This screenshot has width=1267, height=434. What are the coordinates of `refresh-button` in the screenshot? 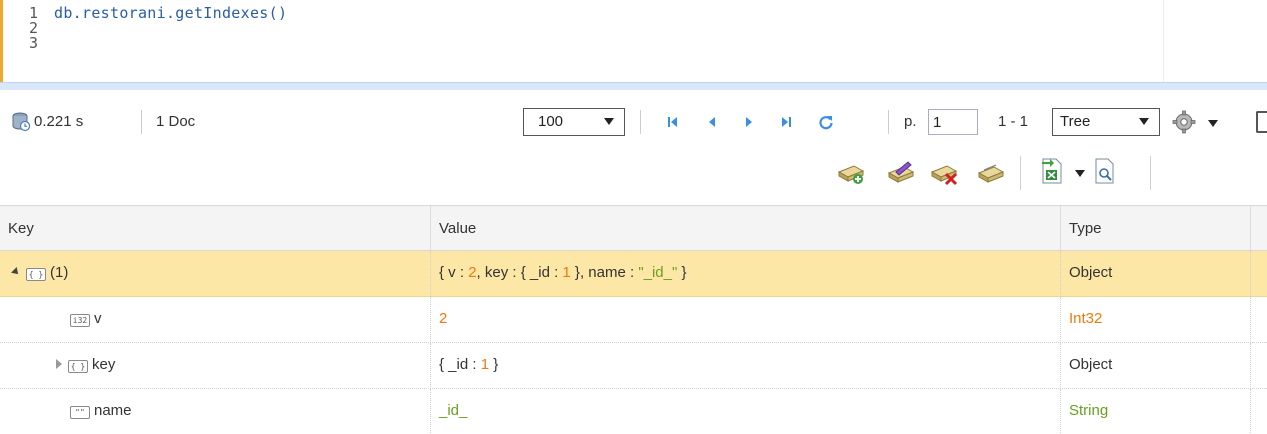 It's located at (826, 122).